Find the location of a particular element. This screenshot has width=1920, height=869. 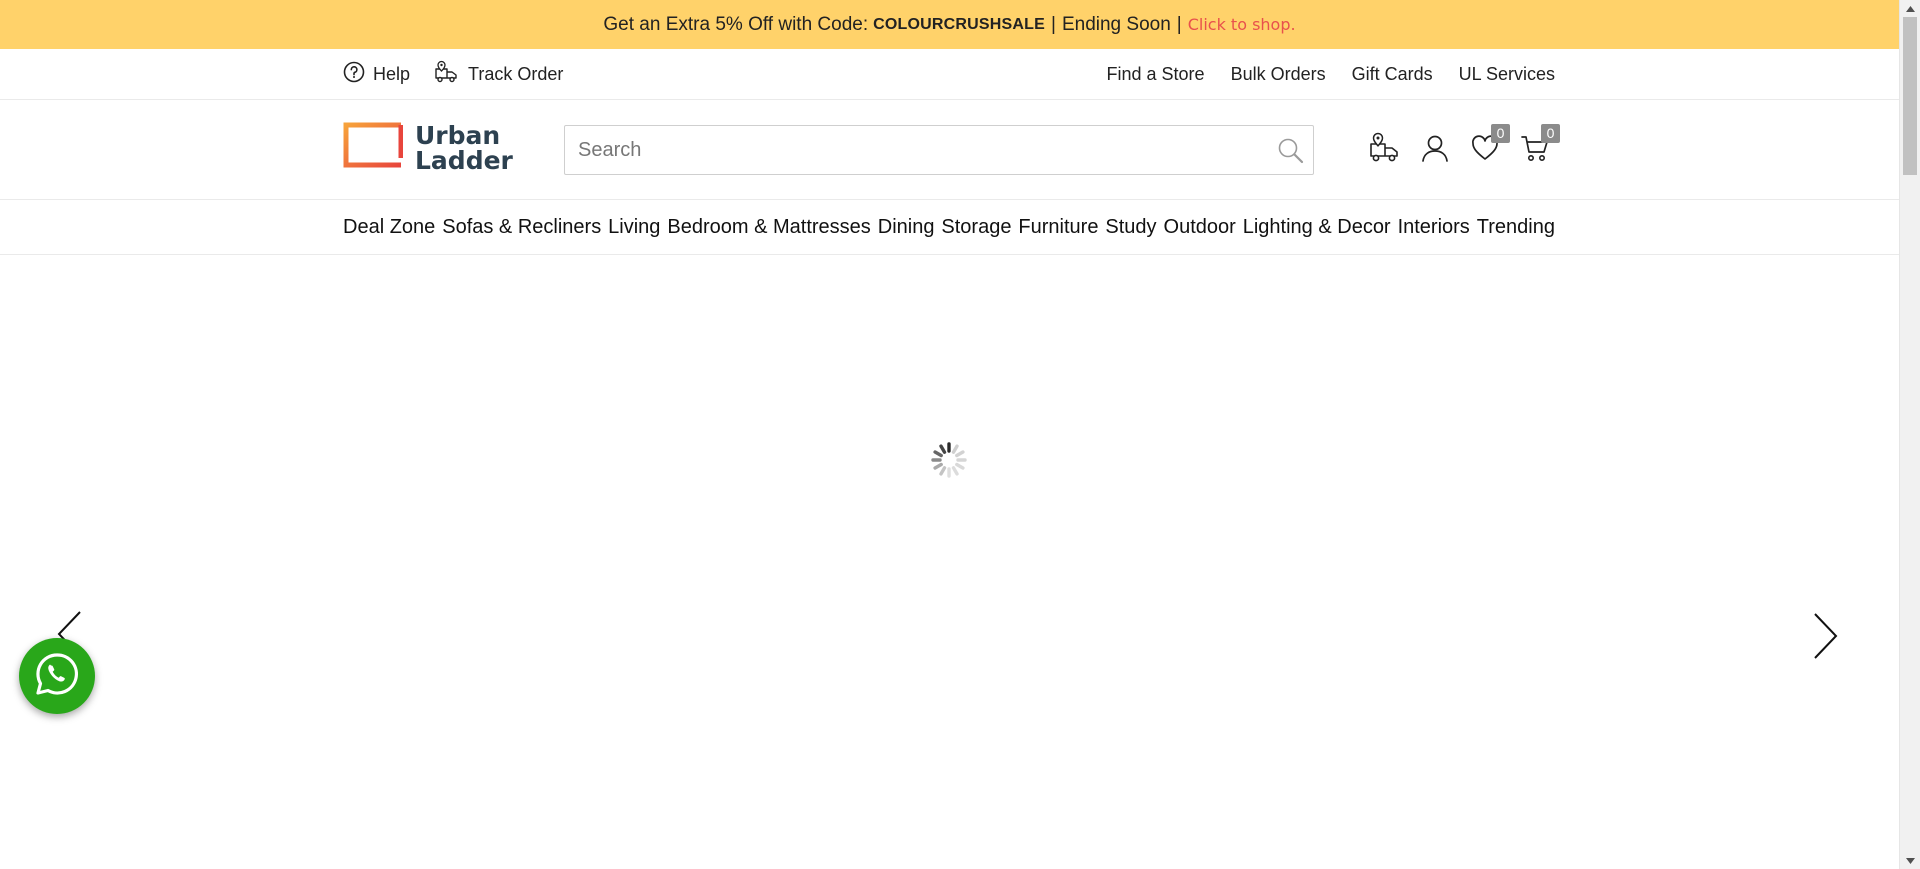

help-label: Help is located at coordinates (392, 73).